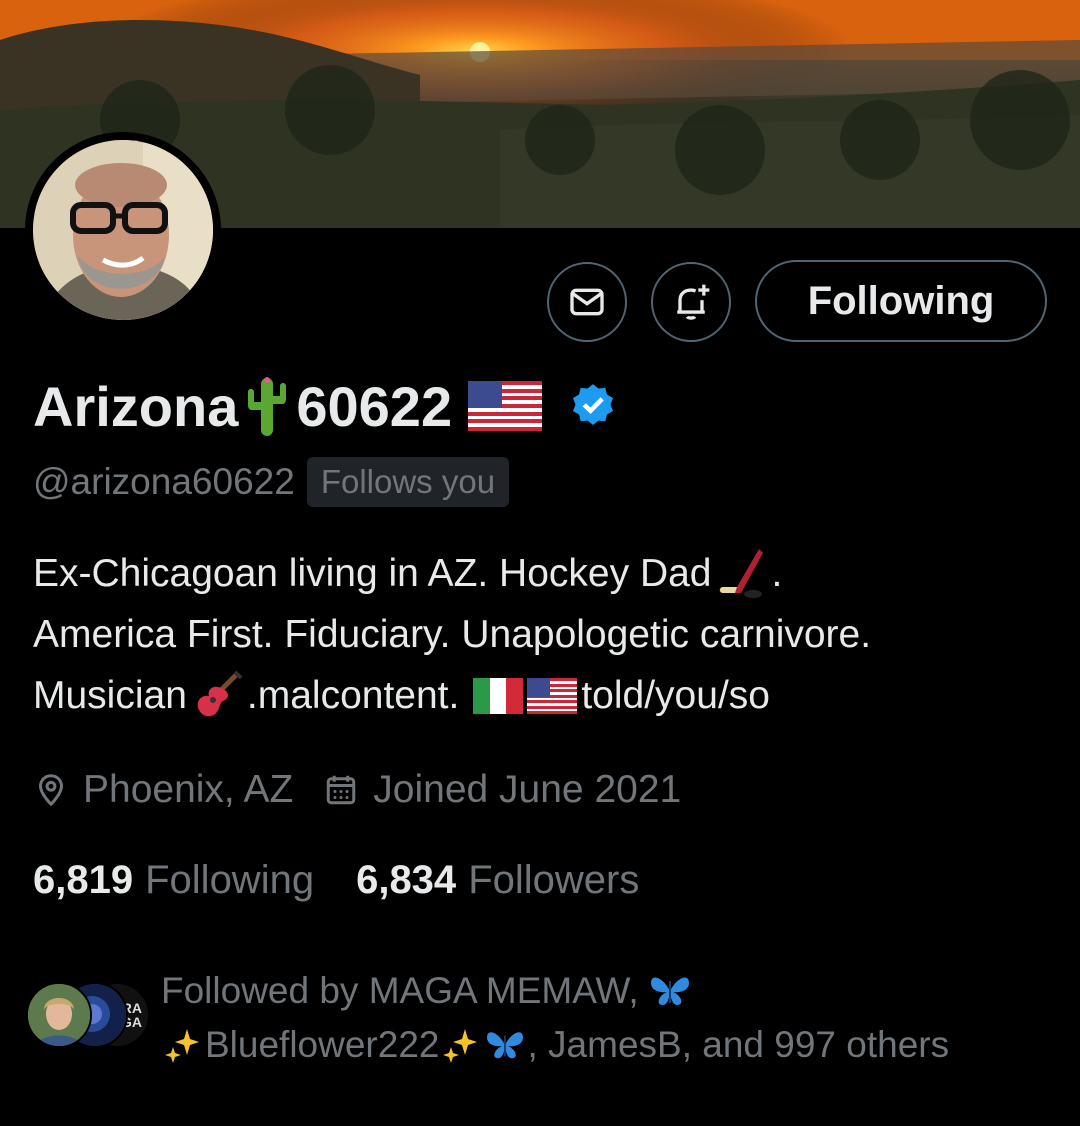 This screenshot has width=1080, height=1126. I want to click on following-label: Following, so click(230, 879).